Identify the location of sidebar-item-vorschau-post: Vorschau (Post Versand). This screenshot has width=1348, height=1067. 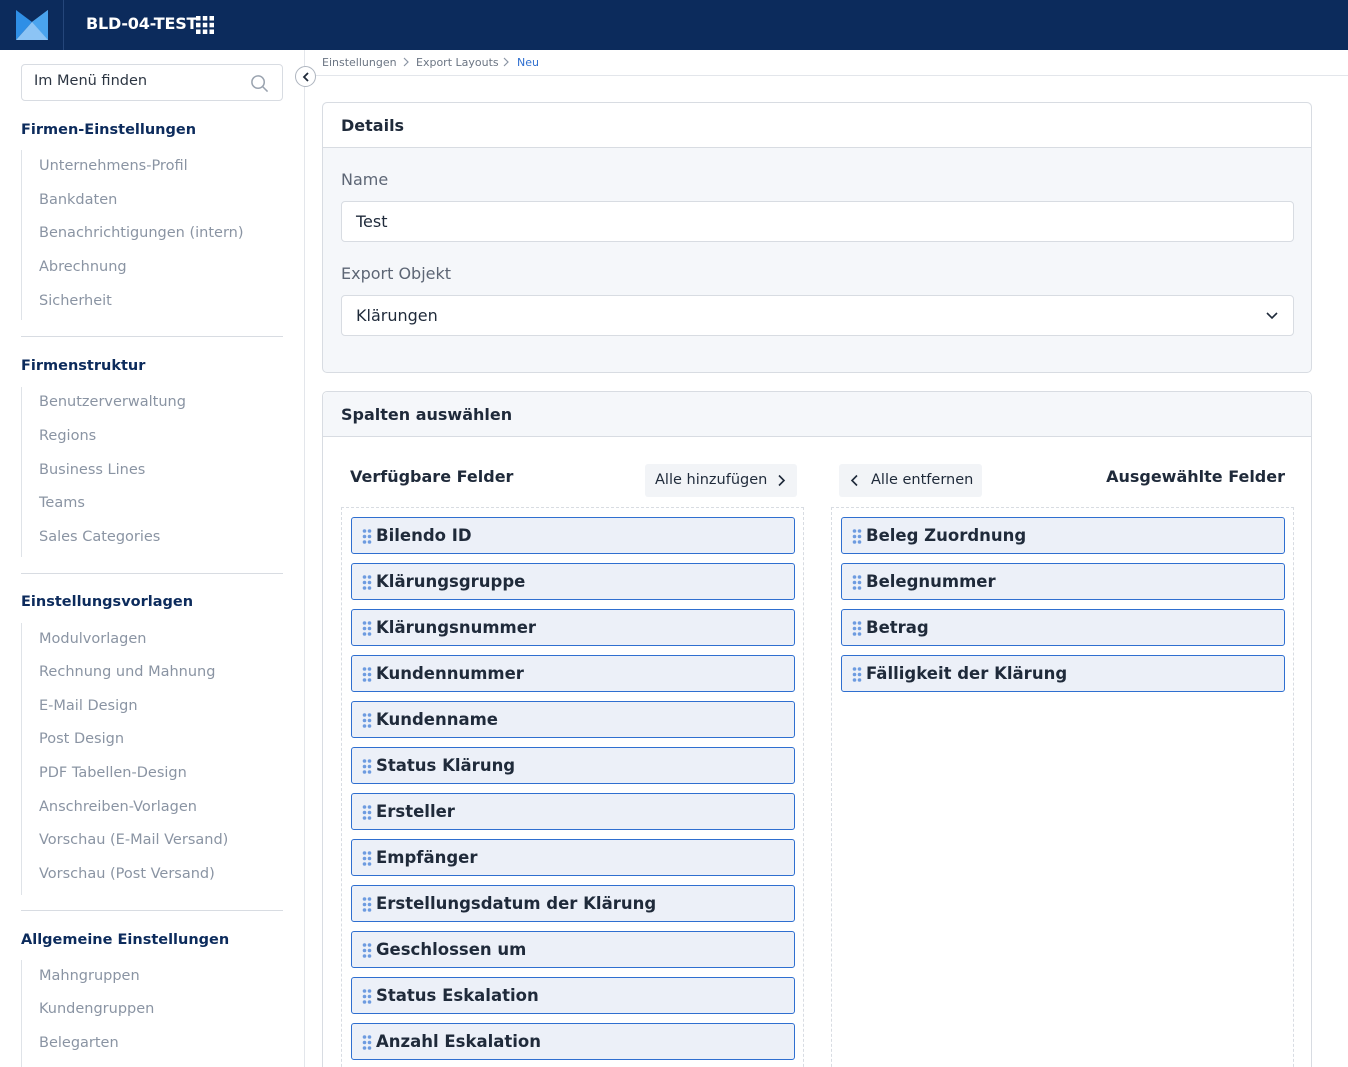
(127, 874).